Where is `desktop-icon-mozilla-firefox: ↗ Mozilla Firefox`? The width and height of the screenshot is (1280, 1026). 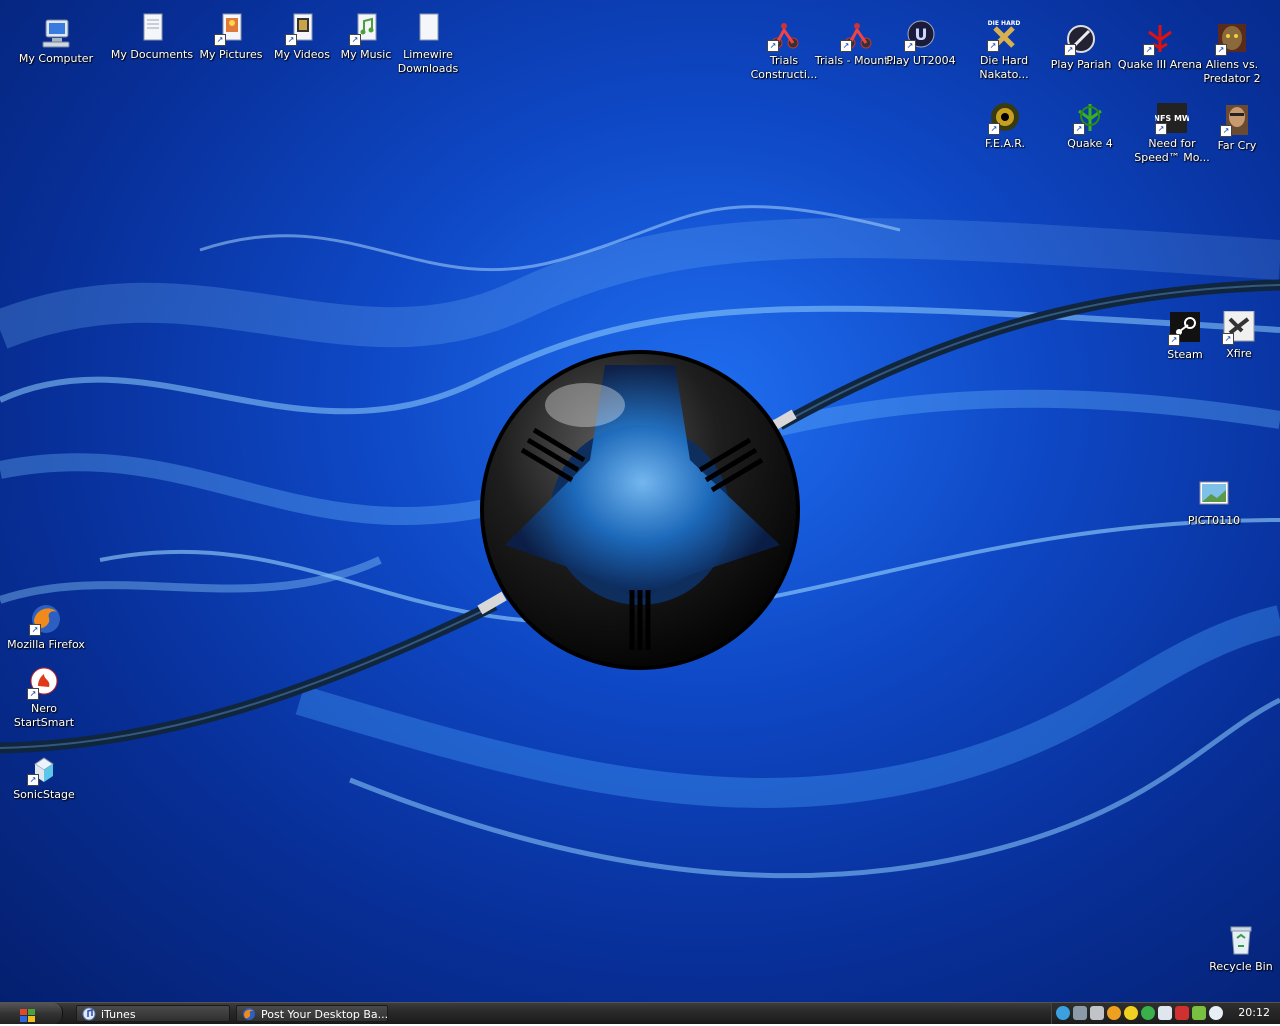 desktop-icon-mozilla-firefox: ↗ Mozilla Firefox is located at coordinates (46, 627).